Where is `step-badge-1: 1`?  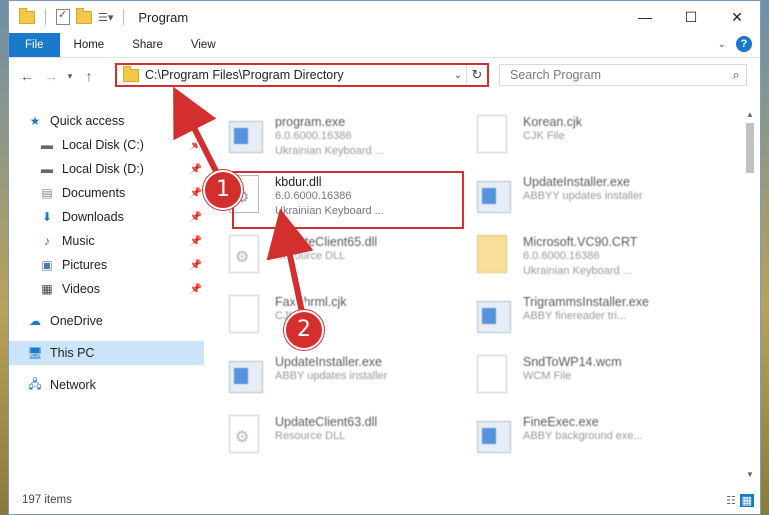 step-badge-1: 1 is located at coordinates (223, 190).